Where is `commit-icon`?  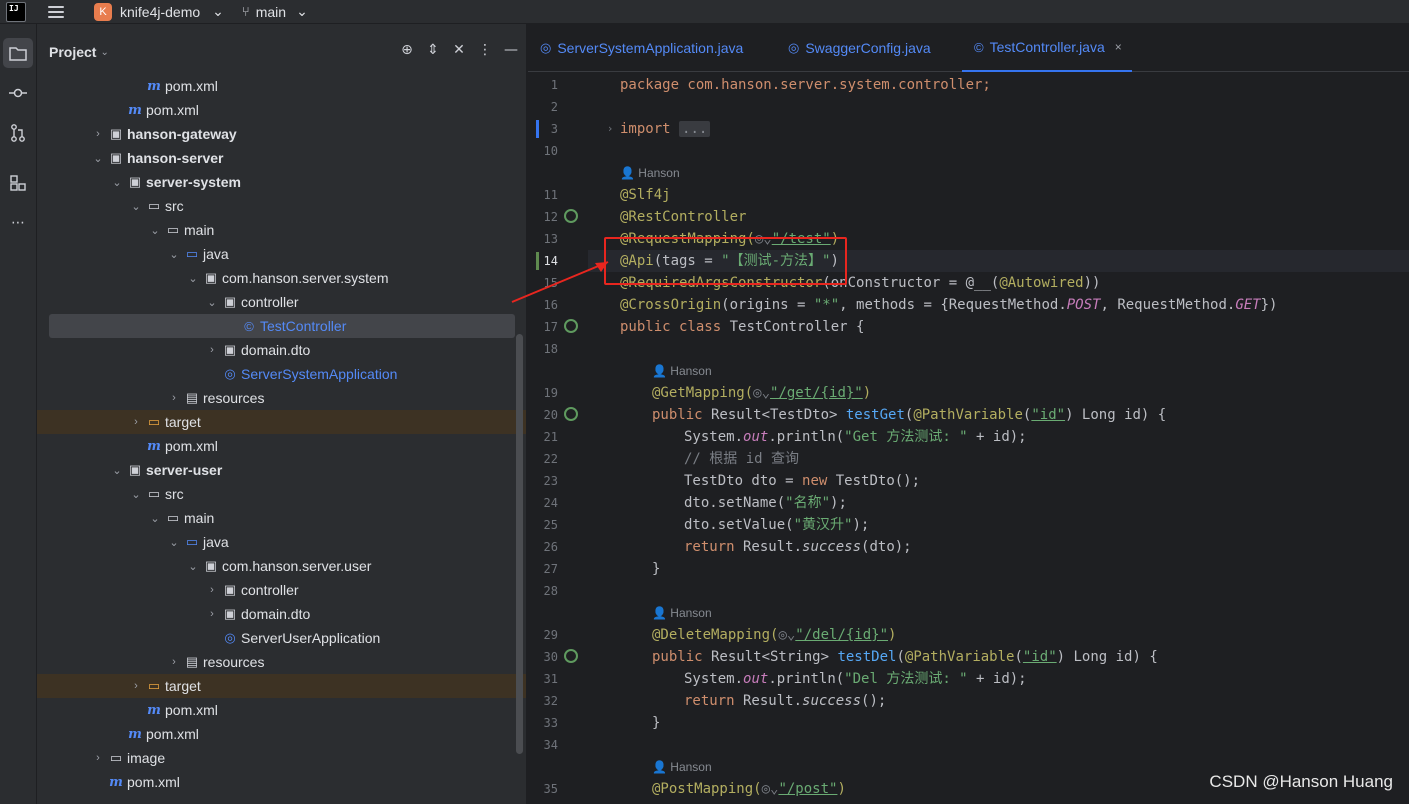 commit-icon is located at coordinates (18, 93).